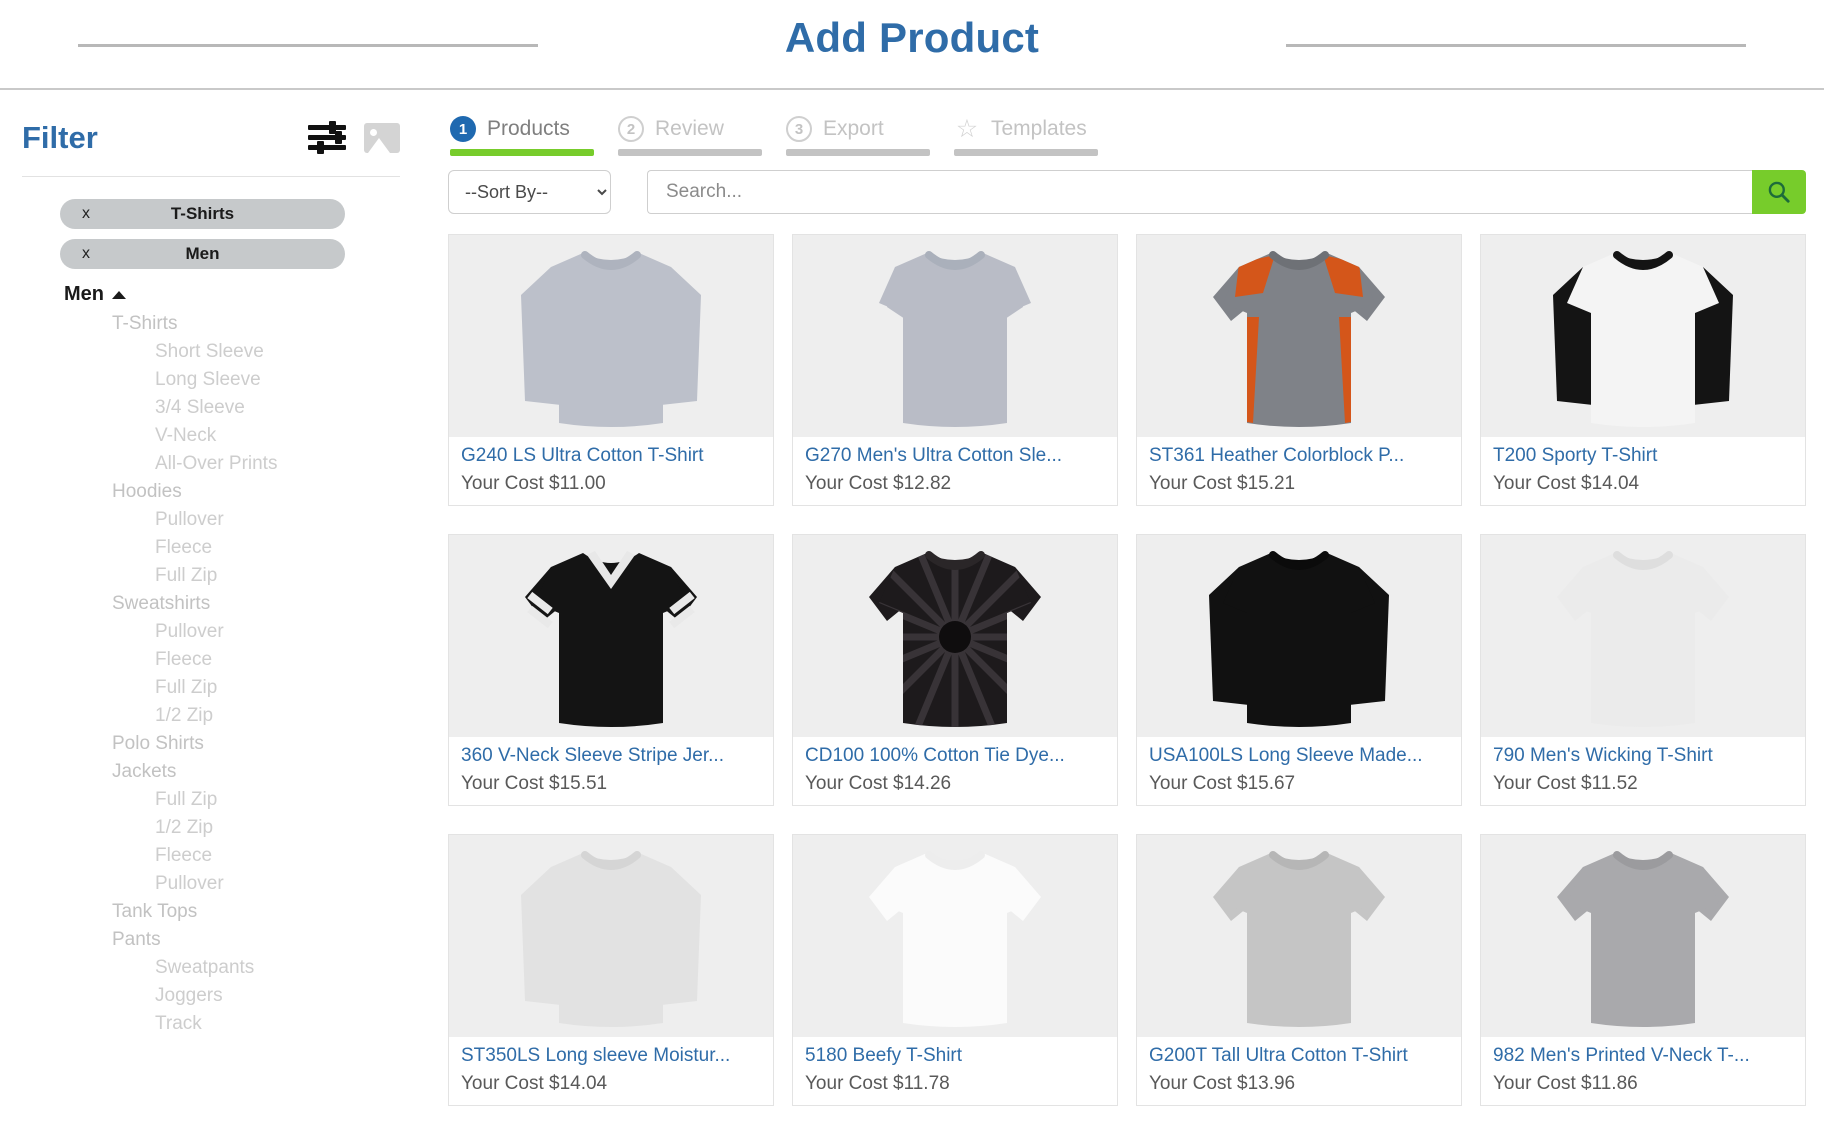 Image resolution: width=1824 pixels, height=1147 pixels. I want to click on tree-item: Short Sleeve, so click(211, 352).